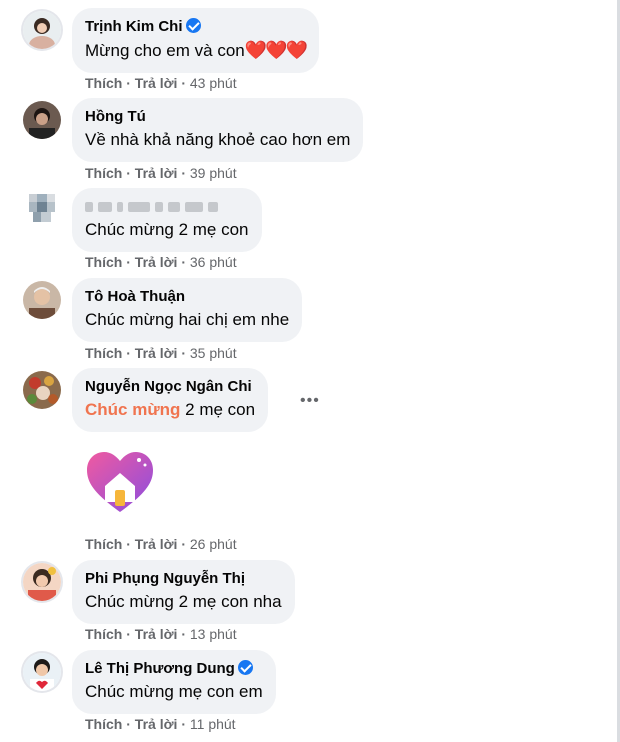  Describe the element at coordinates (218, 409) in the screenshot. I see `comment-text: 2 mẹ con` at that location.